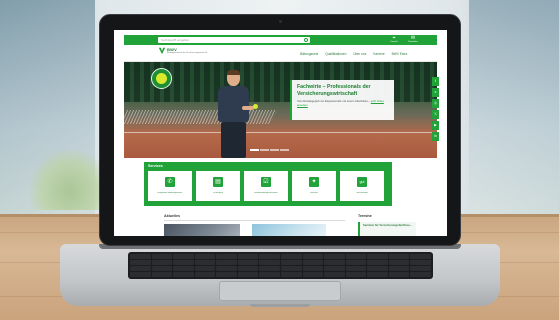 The width and height of the screenshot is (559, 320). Describe the element at coordinates (435, 103) in the screenshot. I see `instagram-icon: ◎` at that location.